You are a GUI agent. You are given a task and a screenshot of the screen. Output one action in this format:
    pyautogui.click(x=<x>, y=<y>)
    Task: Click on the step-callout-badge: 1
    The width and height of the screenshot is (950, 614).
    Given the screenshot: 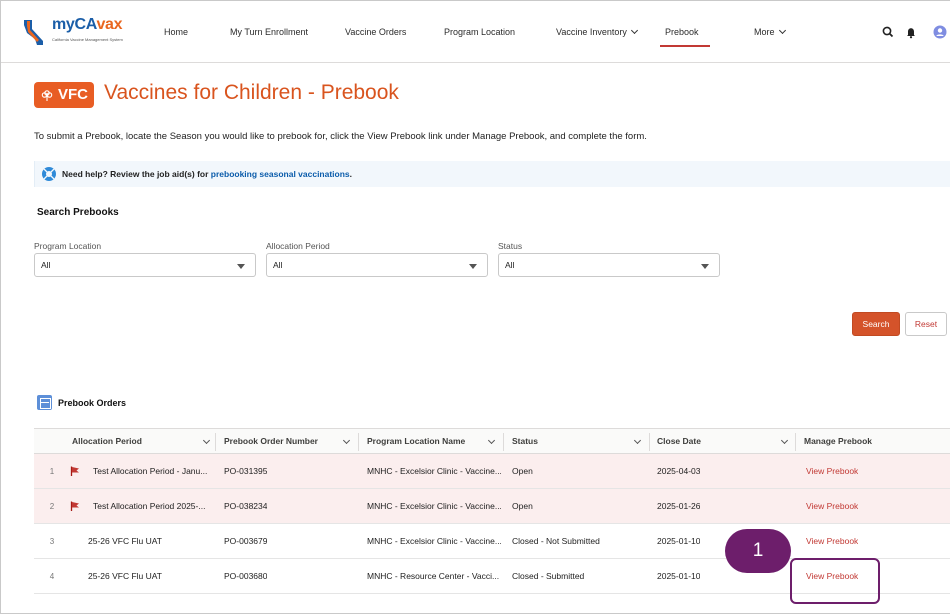 What is the action you would take?
    pyautogui.click(x=758, y=551)
    